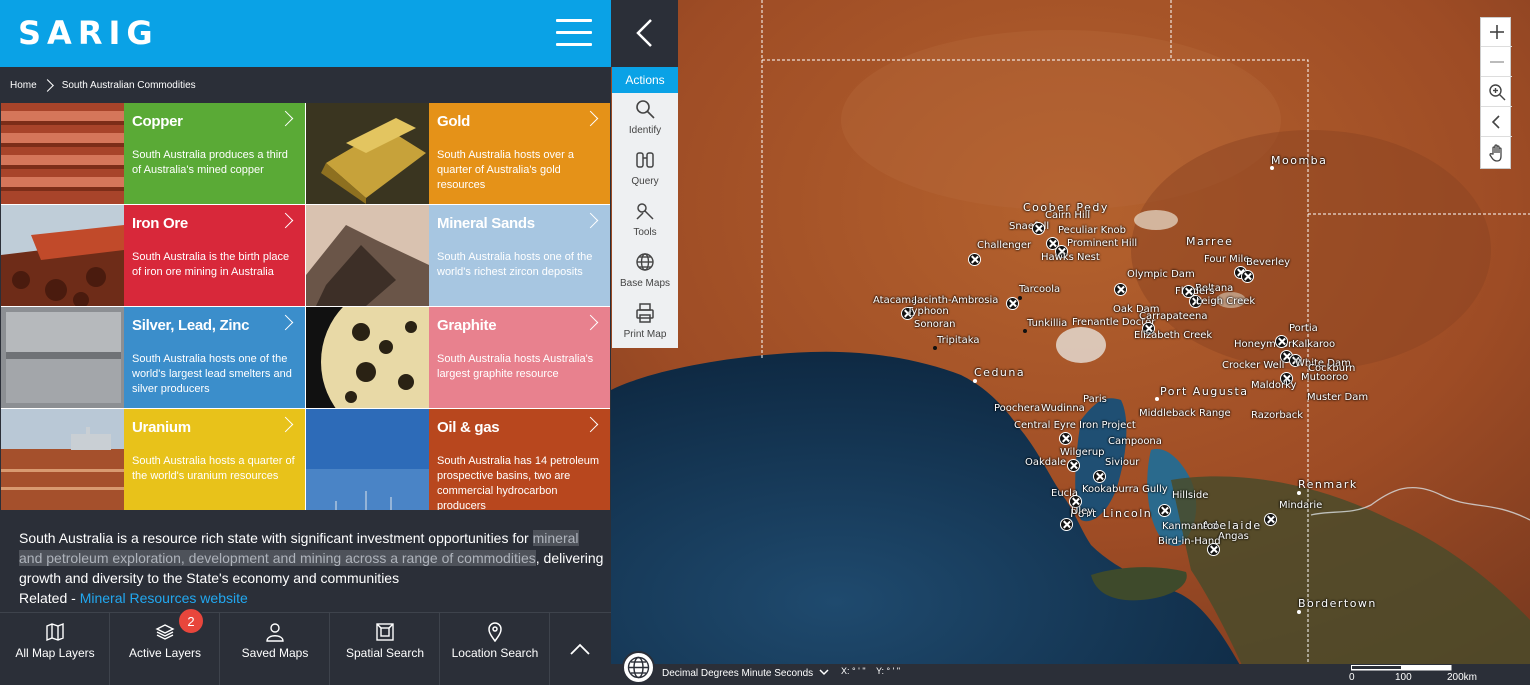 Image resolution: width=1530 pixels, height=685 pixels. Describe the element at coordinates (385, 649) in the screenshot. I see `spatial-search-button: Spatial Search` at that location.